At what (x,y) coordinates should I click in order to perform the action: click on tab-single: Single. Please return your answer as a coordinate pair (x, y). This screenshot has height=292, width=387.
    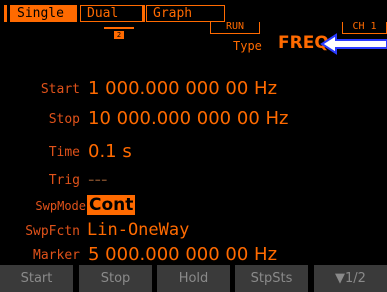
    Looking at the image, I should click on (43, 13).